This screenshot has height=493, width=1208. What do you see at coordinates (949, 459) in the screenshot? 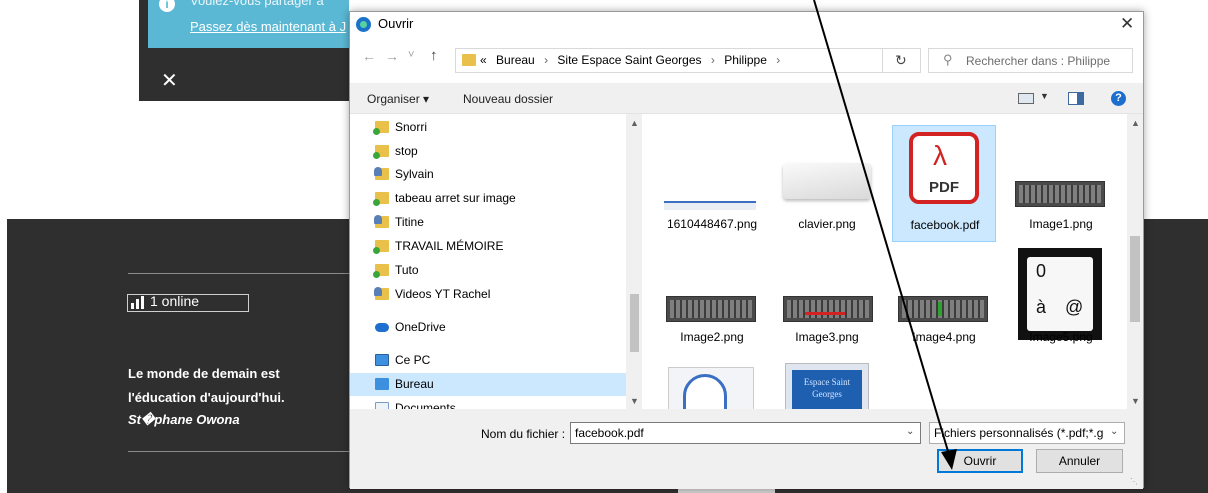
I see `arrow-head` at bounding box center [949, 459].